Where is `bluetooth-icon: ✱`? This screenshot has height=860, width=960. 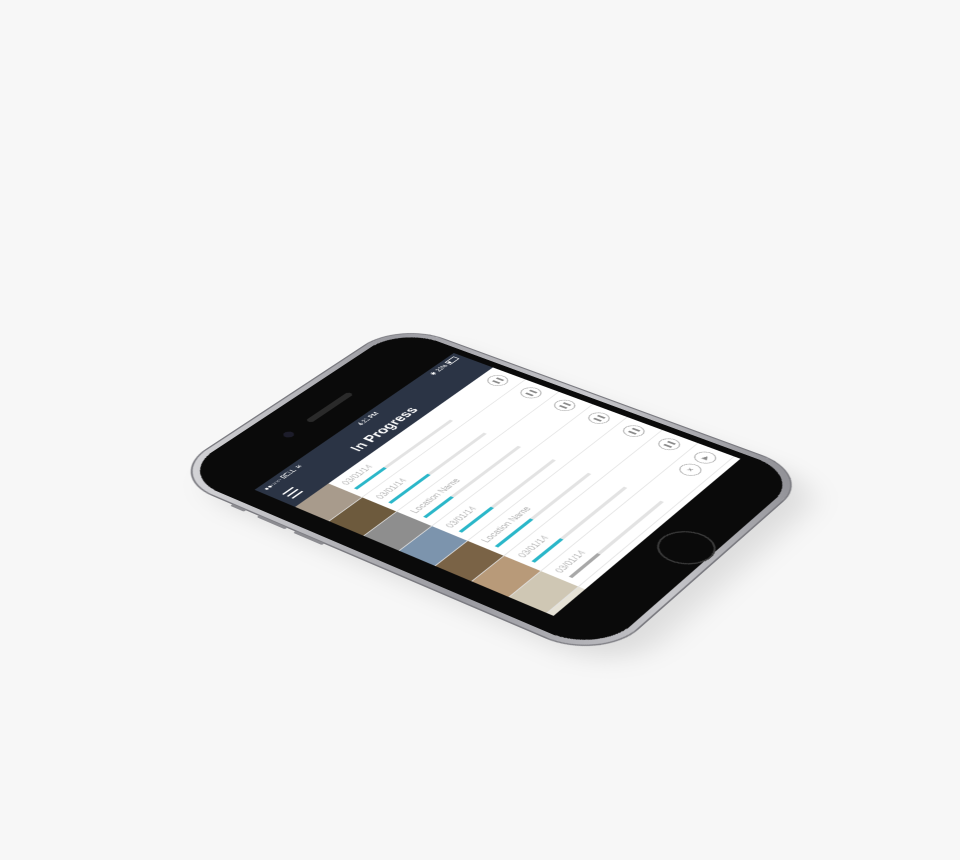 bluetooth-icon: ✱ is located at coordinates (433, 373).